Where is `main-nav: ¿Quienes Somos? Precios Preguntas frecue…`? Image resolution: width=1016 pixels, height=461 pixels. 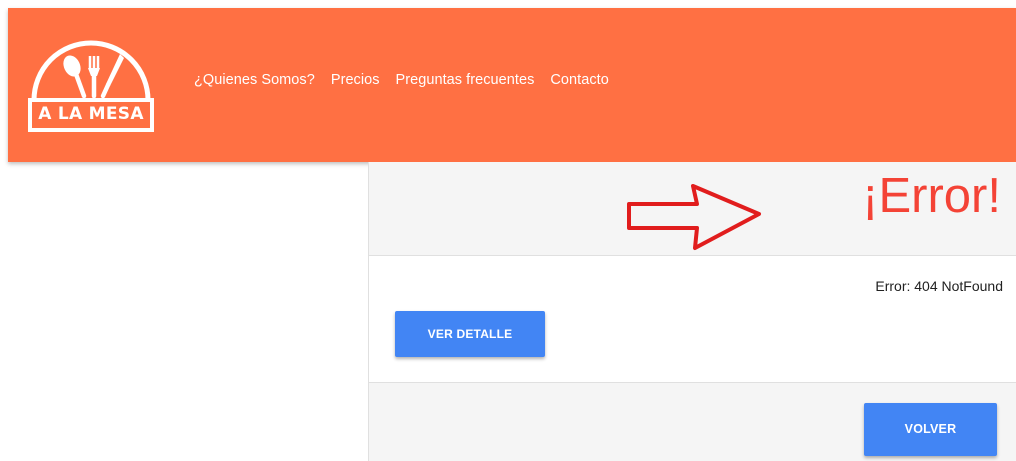 main-nav: ¿Quienes Somos? Precios Preguntas frecue… is located at coordinates (401, 80).